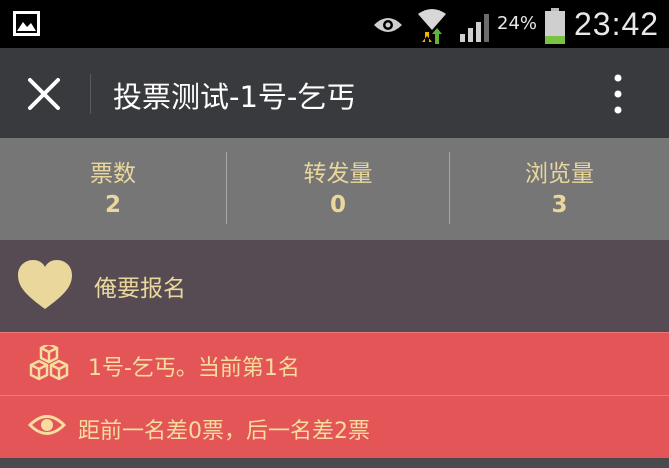 Image resolution: width=669 pixels, height=468 pixels. I want to click on page-title: 投票测试-1号-乞丐, so click(234, 97).